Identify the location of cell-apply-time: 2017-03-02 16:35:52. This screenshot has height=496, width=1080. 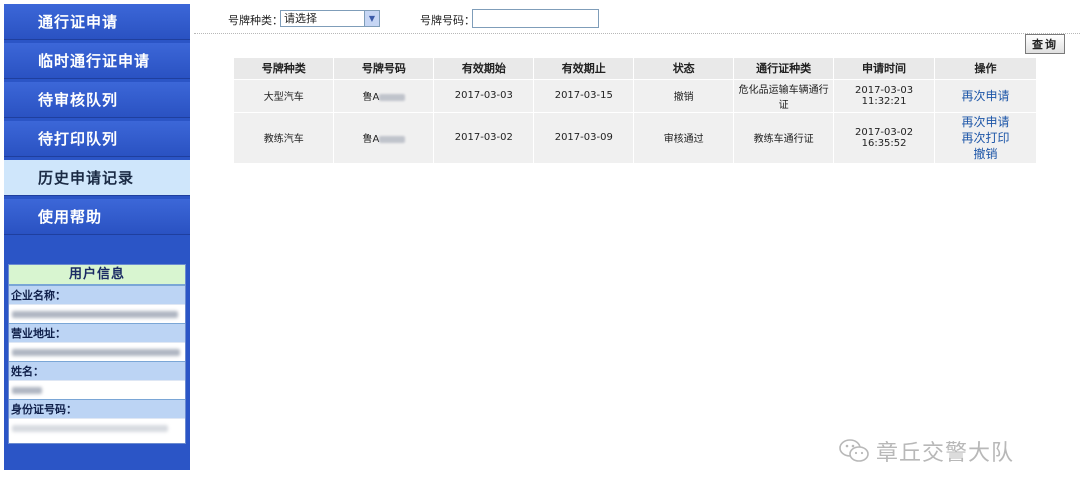
(884, 137).